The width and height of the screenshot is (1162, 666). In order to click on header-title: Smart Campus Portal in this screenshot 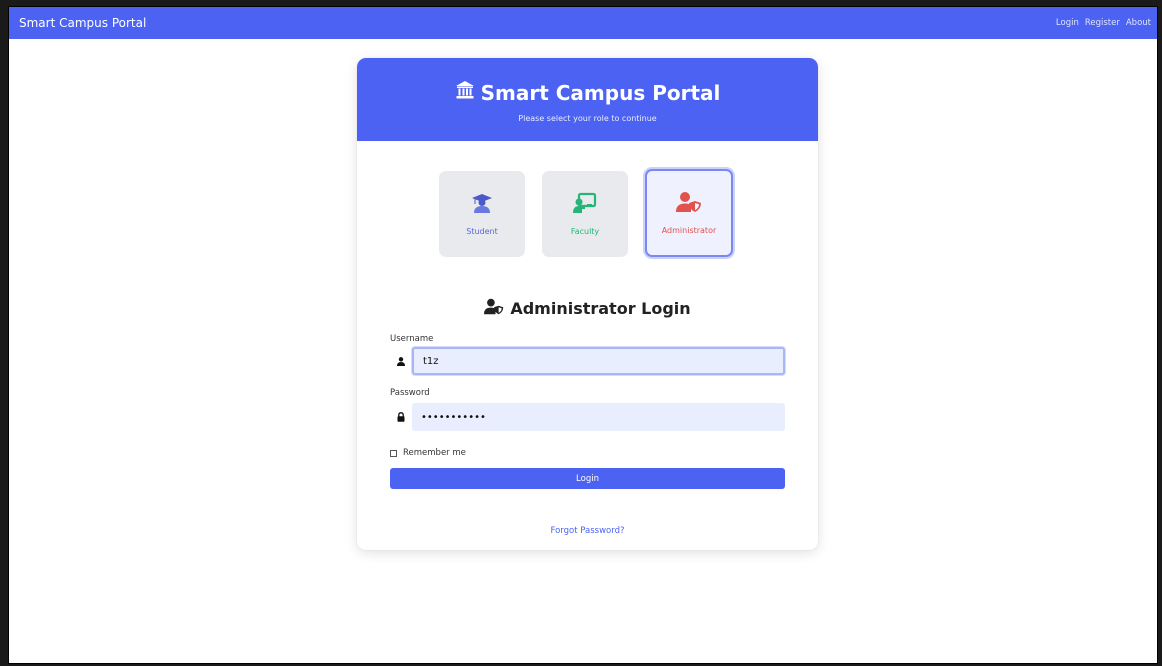, I will do `click(600, 92)`.